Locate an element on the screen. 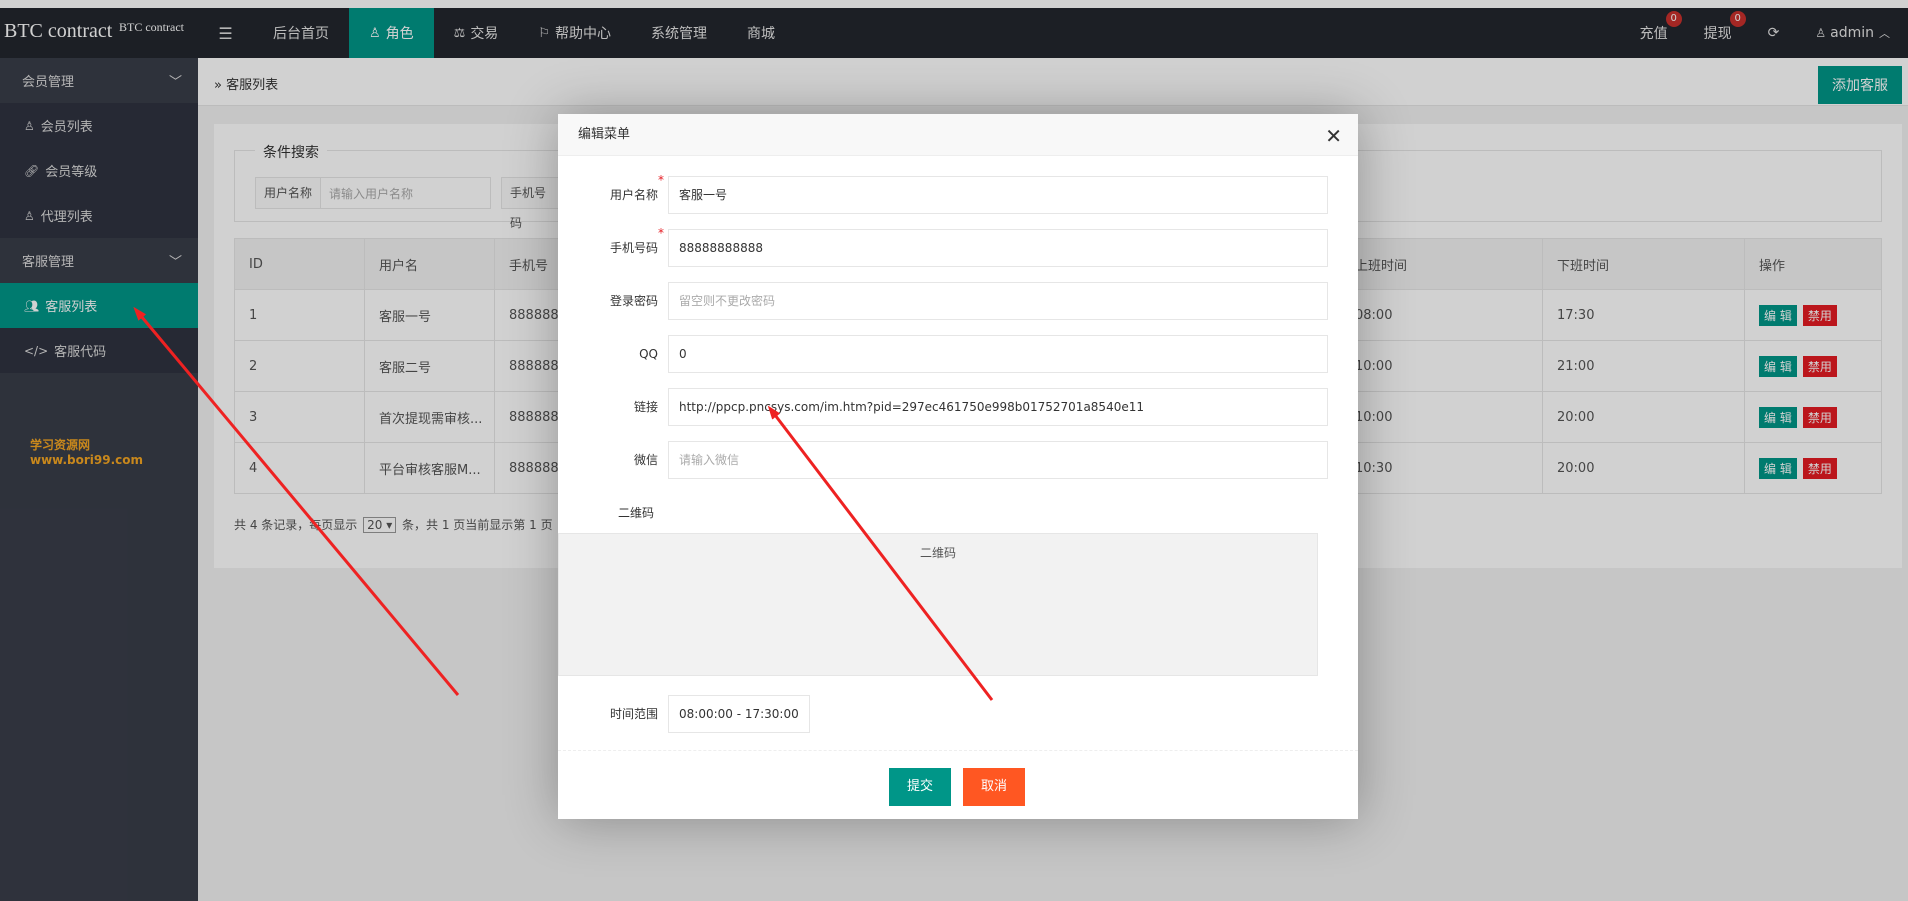 This screenshot has height=901, width=1908. dialog-title: 编辑菜单 is located at coordinates (958, 135).